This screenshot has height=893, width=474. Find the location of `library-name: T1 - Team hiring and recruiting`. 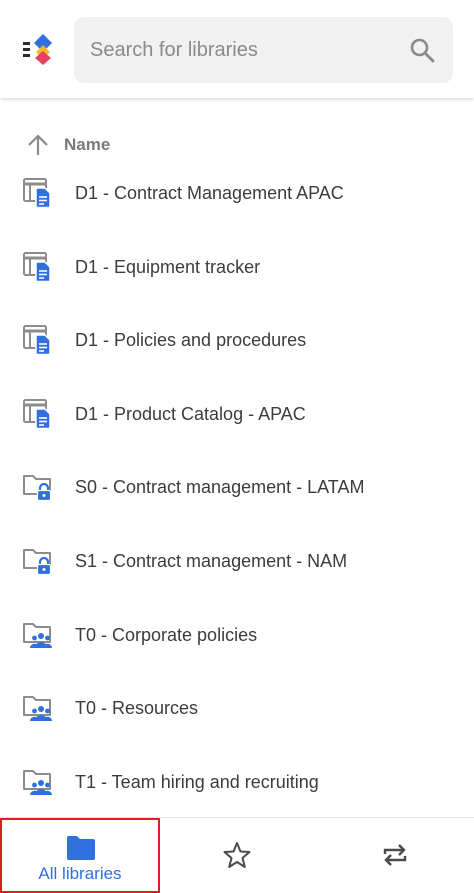

library-name: T1 - Team hiring and recruiting is located at coordinates (197, 781).